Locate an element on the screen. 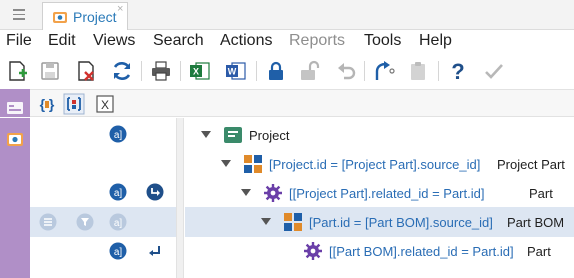 This screenshot has height=278, width=574. done-icon is located at coordinates (494, 71).